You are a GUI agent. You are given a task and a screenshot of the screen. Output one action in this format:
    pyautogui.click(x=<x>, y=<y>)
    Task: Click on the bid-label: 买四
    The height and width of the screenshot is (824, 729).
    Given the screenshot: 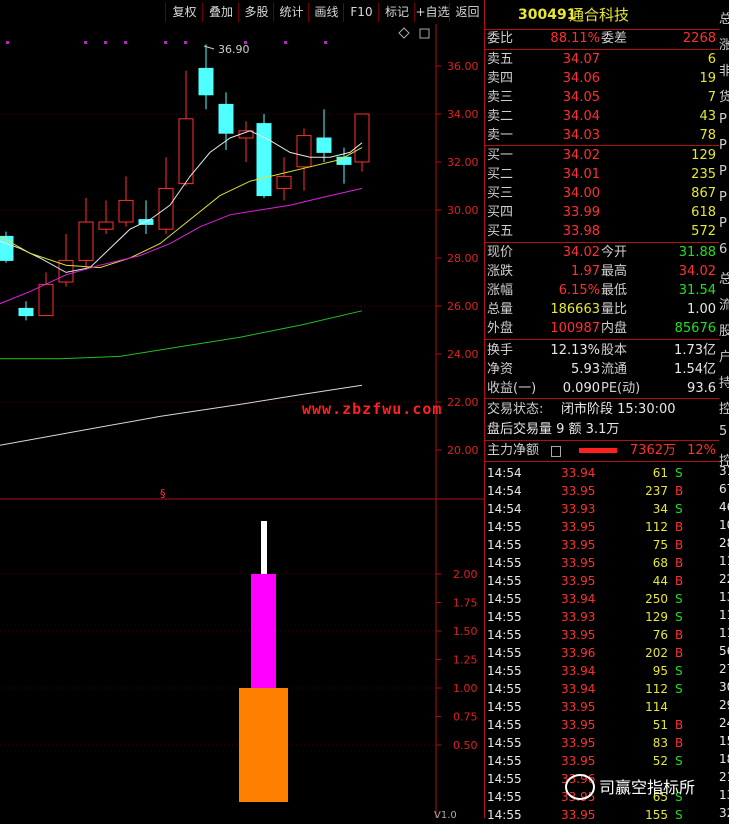 What is the action you would take?
    pyautogui.click(x=500, y=212)
    